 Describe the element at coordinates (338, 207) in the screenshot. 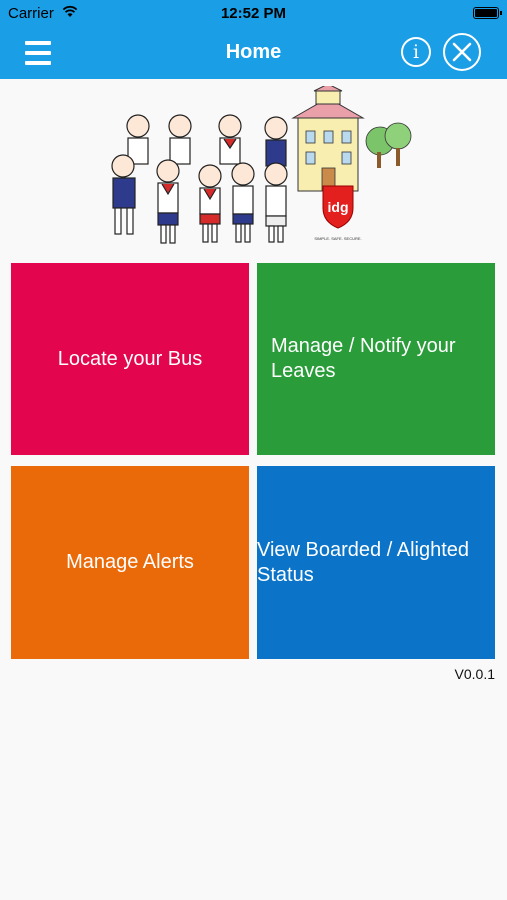

I see `svg-text: idg` at that location.